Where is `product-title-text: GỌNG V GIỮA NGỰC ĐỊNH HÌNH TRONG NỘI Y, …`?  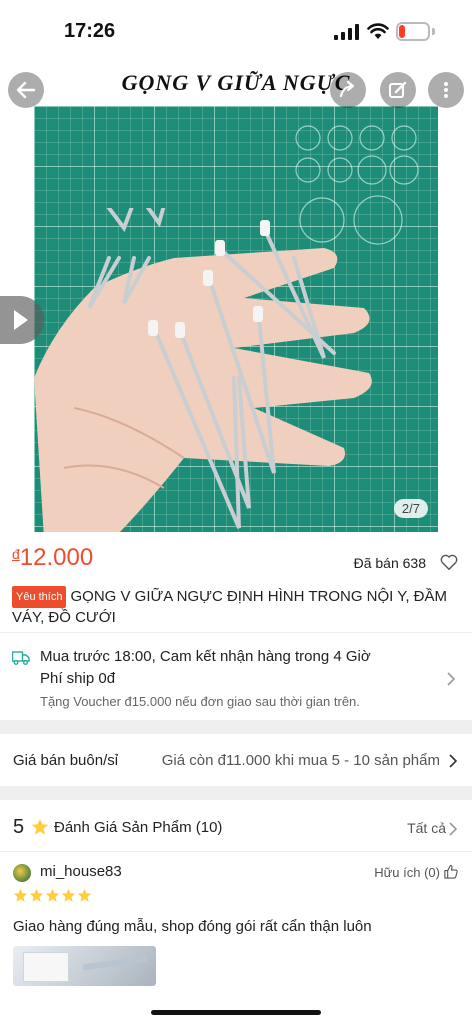 product-title-text: GỌNG V GIỮA NGỰC ĐỊNH HÌNH TRONG NỘI Y, … is located at coordinates (229, 607).